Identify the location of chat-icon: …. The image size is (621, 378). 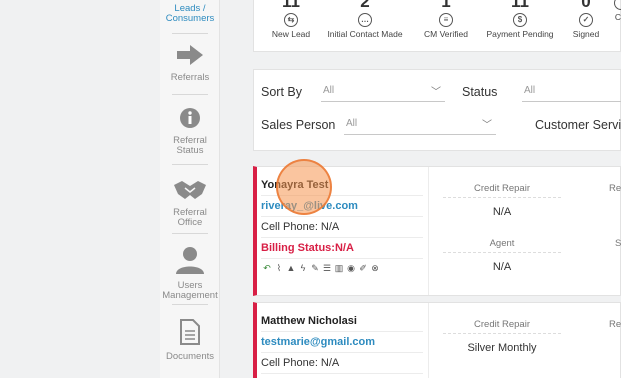
(365, 20).